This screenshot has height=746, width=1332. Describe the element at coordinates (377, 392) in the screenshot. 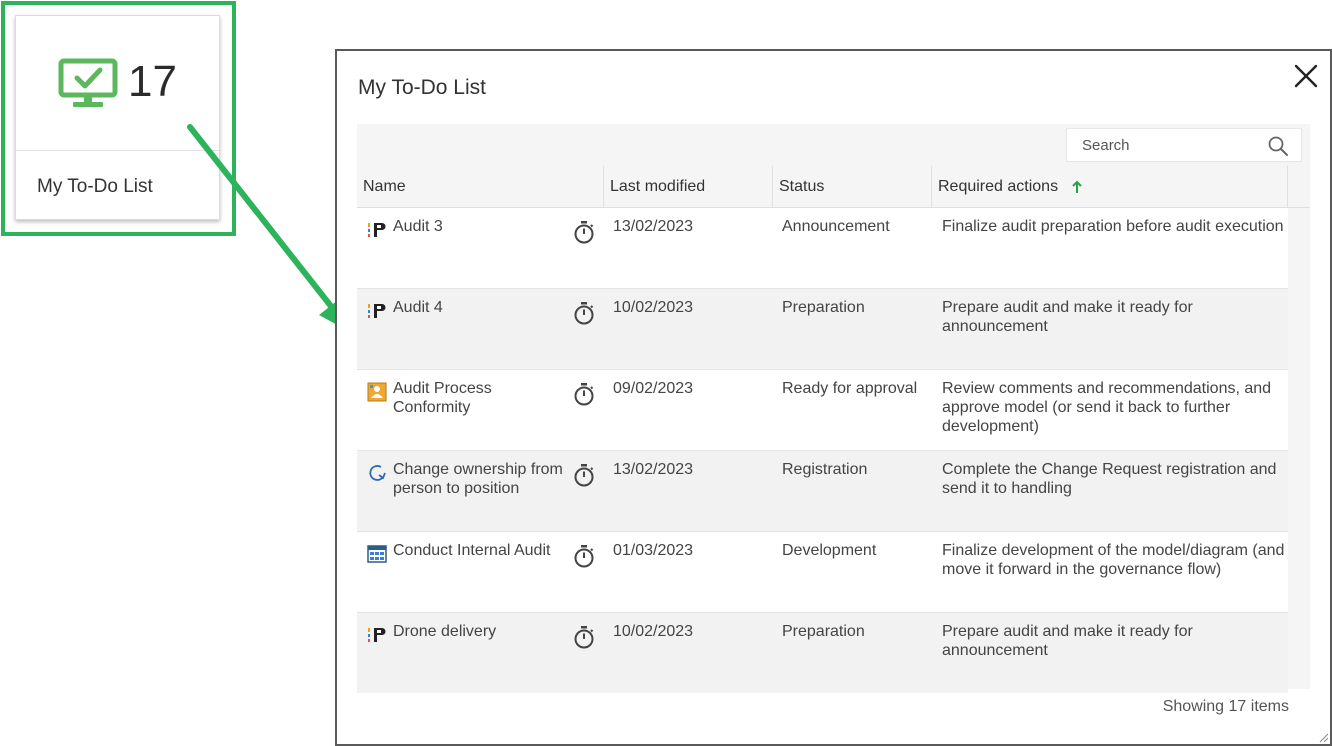

I see `process-model-icon` at that location.